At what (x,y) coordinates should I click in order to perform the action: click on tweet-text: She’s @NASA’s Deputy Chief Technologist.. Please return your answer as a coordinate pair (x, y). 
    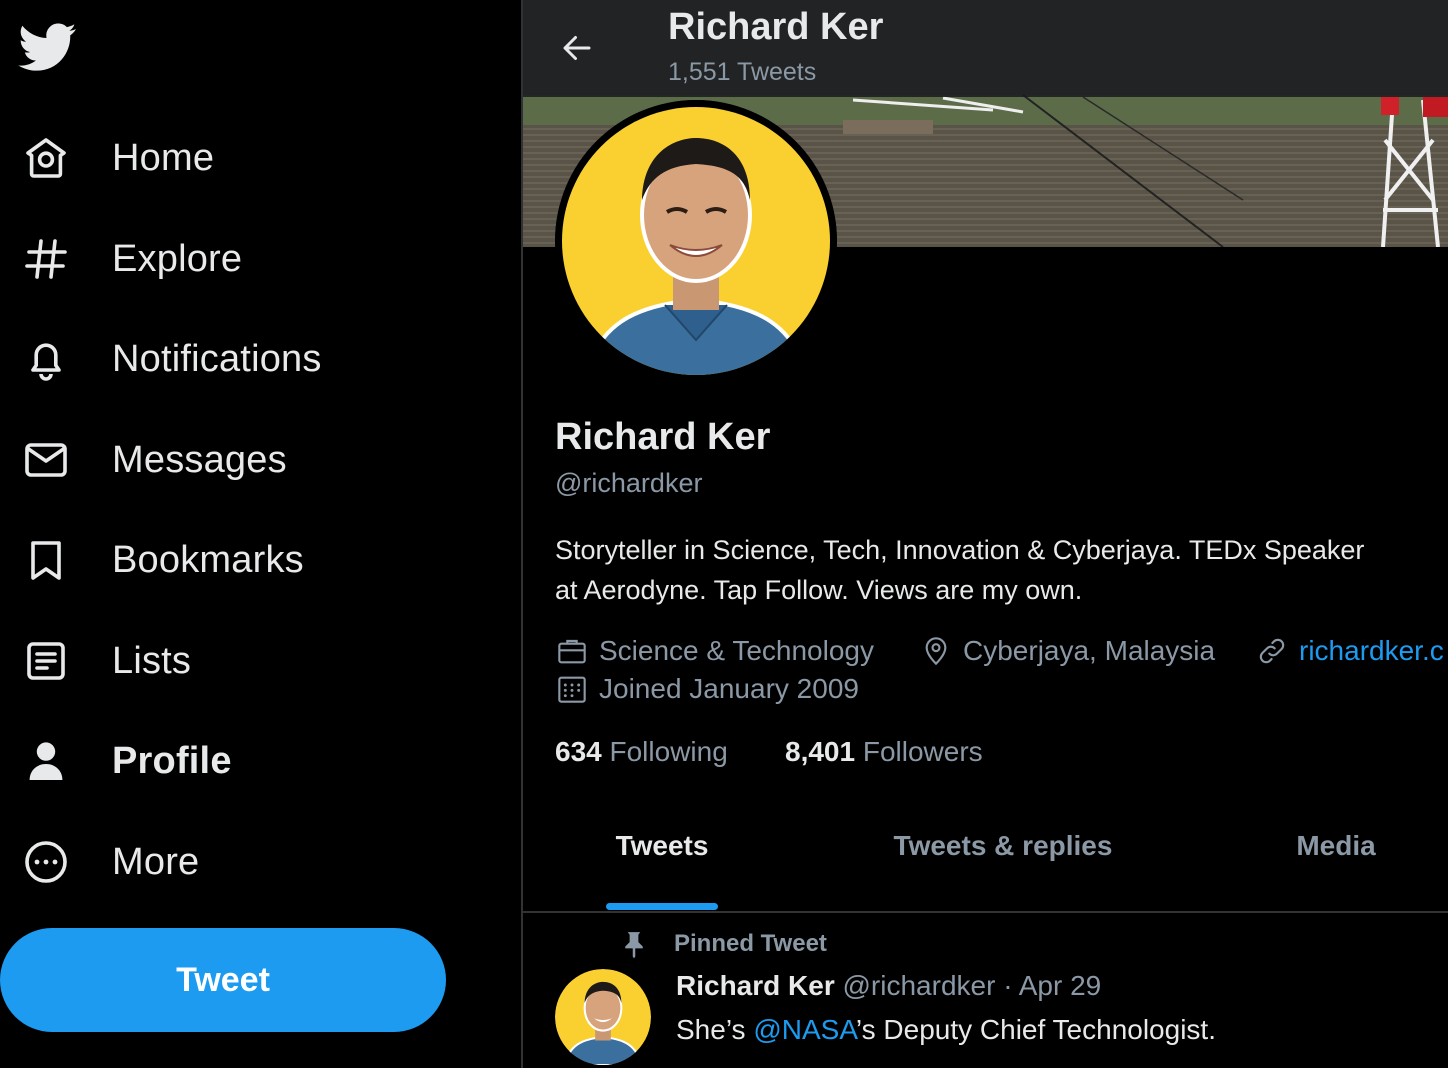
    Looking at the image, I should click on (946, 1030).